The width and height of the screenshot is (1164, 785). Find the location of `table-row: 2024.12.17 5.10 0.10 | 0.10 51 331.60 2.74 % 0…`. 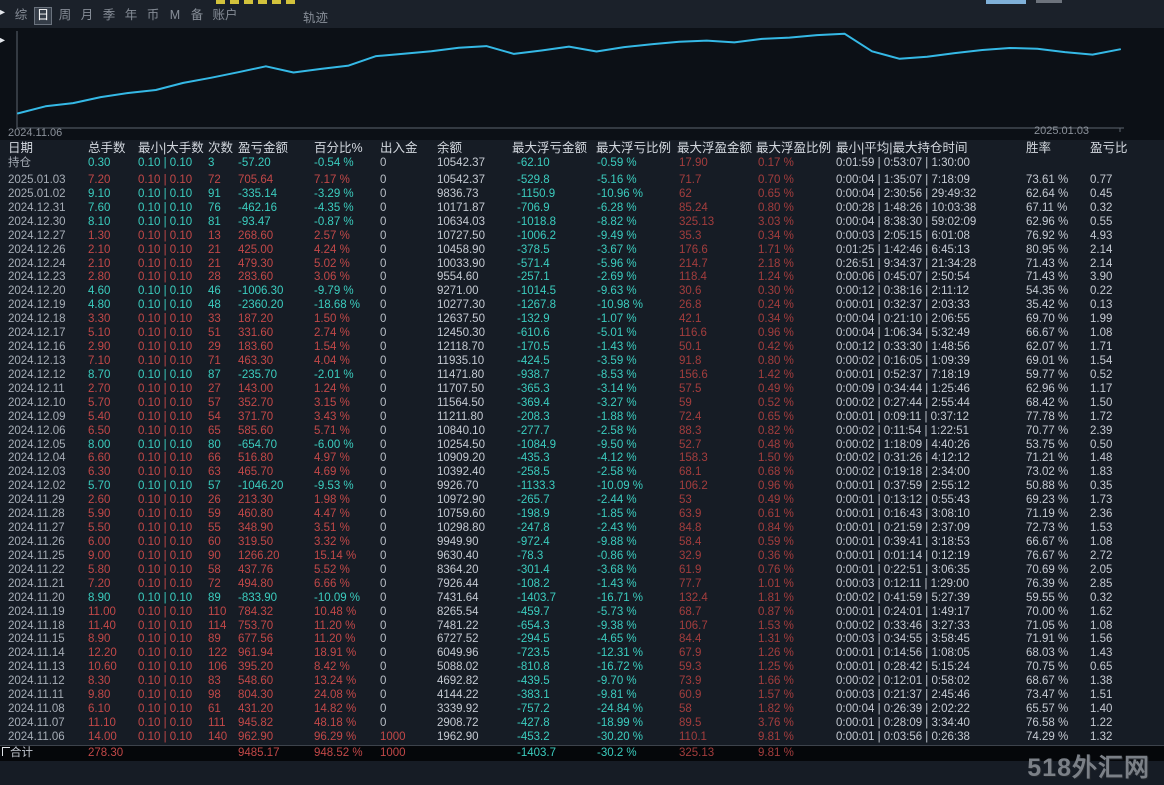

table-row: 2024.12.17 5.10 0.10 | 0.10 51 331.60 2.74 % 0… is located at coordinates (582, 334).